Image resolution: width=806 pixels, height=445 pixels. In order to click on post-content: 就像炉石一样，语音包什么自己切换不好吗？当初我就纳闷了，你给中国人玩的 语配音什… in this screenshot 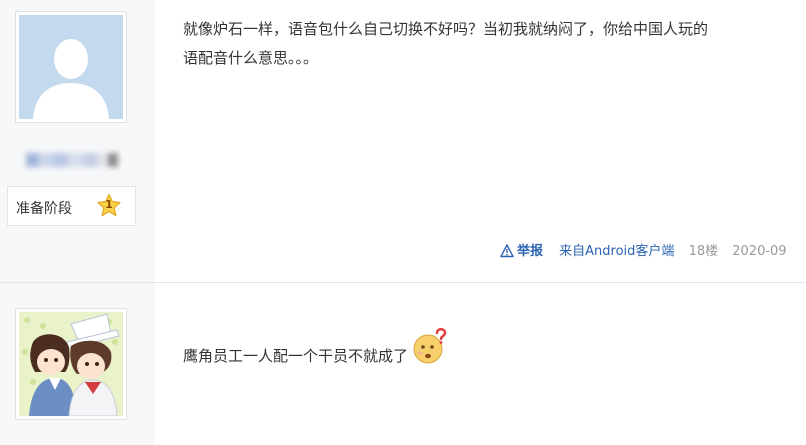, I will do `click(494, 44)`.